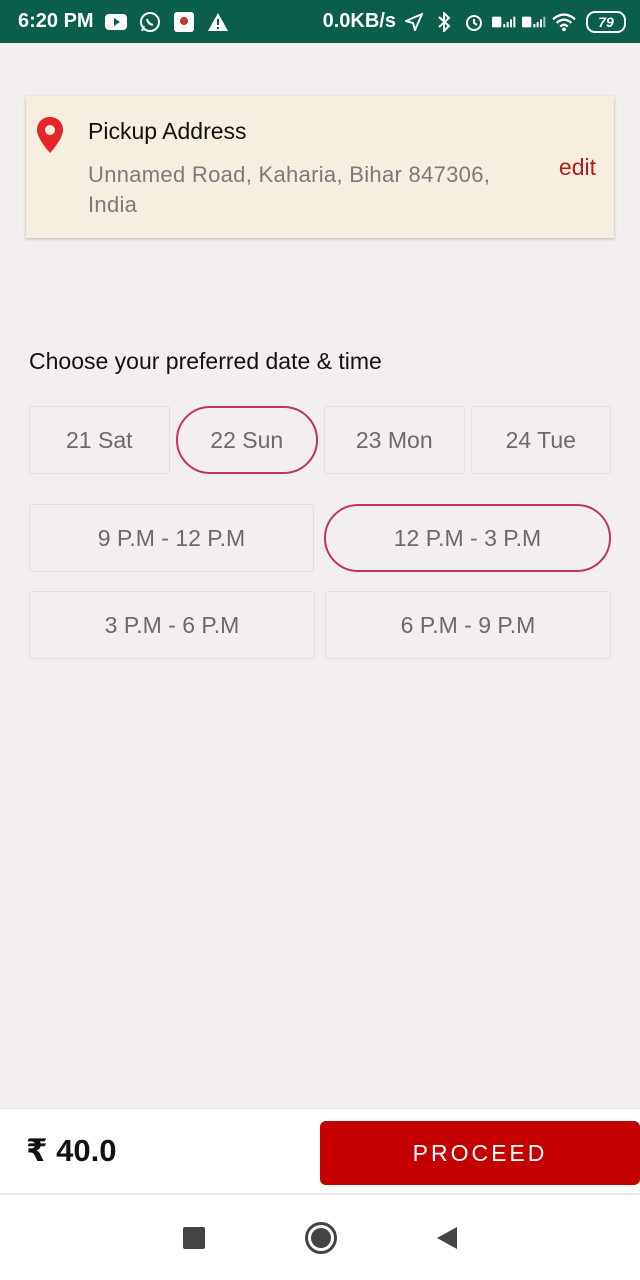 The image size is (640, 1280). Describe the element at coordinates (606, 21) in the screenshot. I see `battery-icon: 79` at that location.